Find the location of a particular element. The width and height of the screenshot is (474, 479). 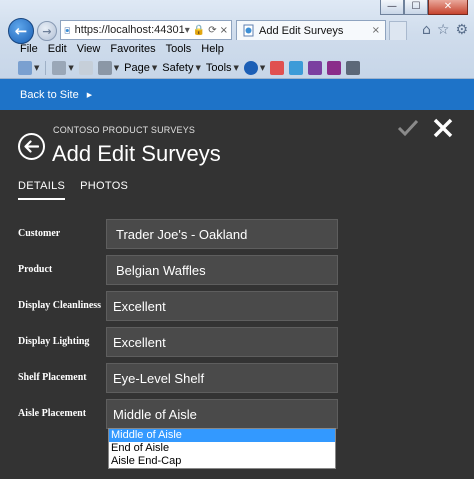

arrow-left-icon: ← is located at coordinates (21, 31).